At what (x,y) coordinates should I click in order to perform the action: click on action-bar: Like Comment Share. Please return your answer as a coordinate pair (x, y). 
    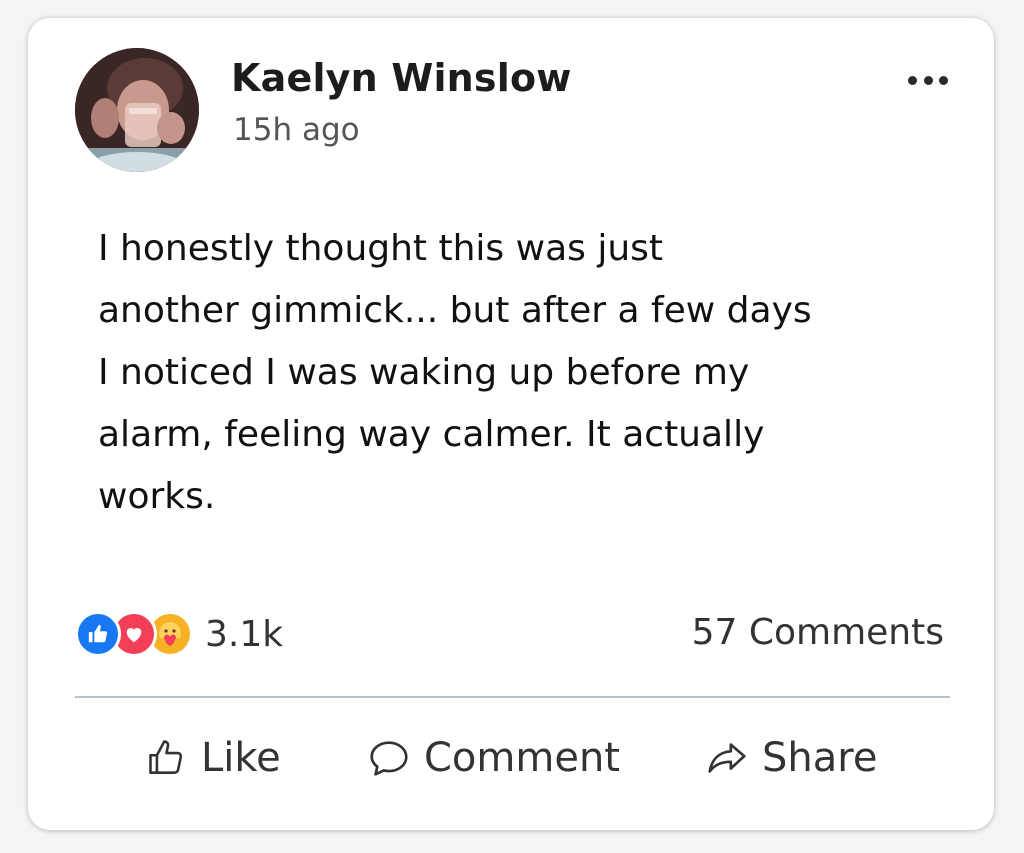
    Looking at the image, I should click on (511, 758).